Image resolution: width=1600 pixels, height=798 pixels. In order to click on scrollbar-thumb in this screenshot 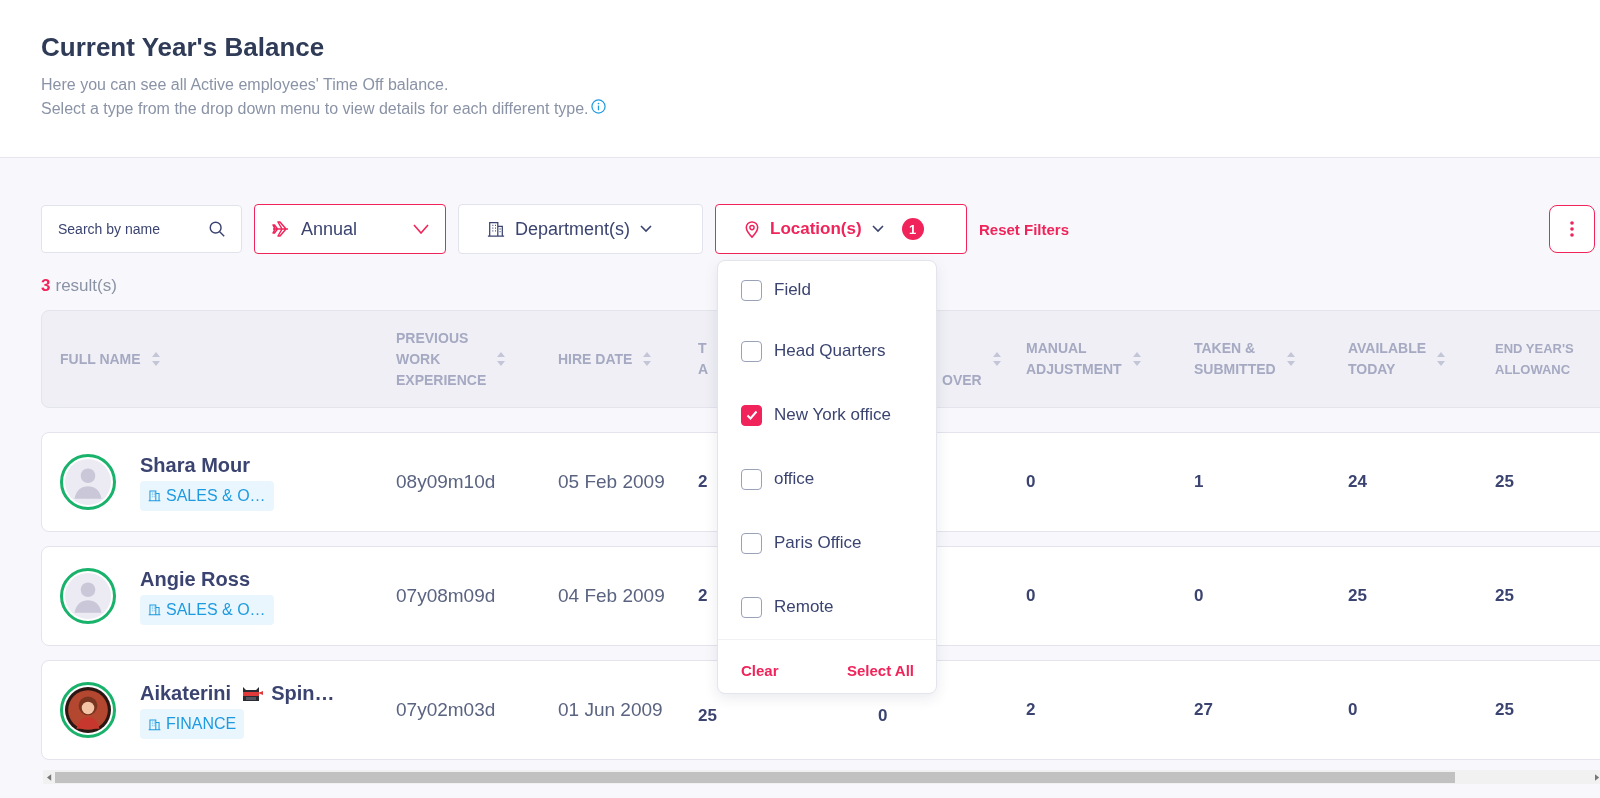, I will do `click(755, 777)`.